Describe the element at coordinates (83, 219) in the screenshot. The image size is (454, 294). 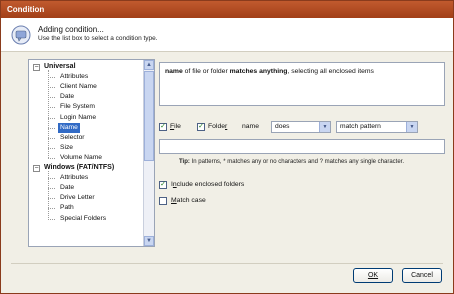
I see `tree-item: Special Folders` at that location.